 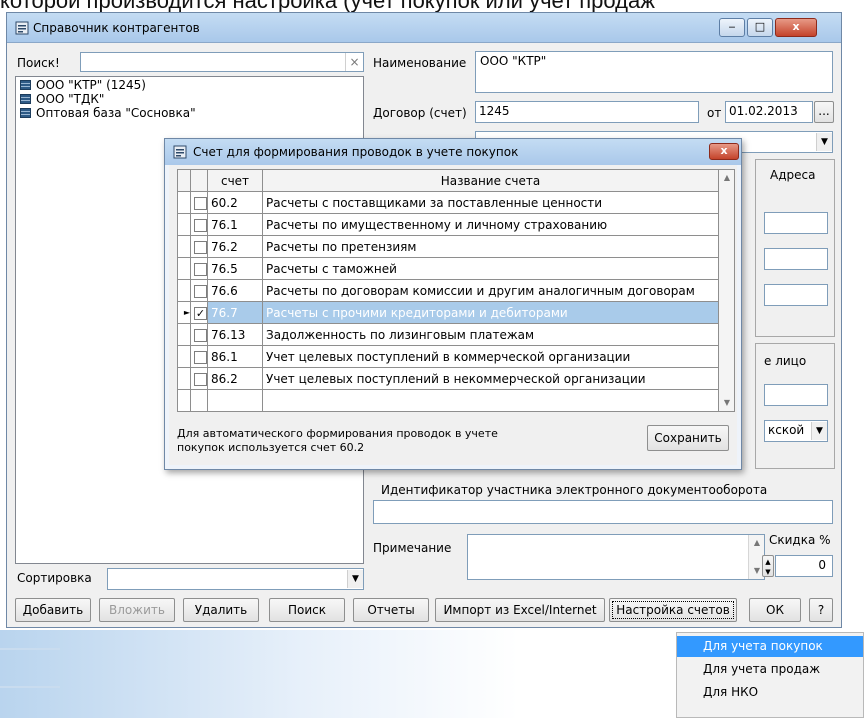 What do you see at coordinates (770, 646) in the screenshot?
I see `menu-item-purchases: Для учета покупок` at bounding box center [770, 646].